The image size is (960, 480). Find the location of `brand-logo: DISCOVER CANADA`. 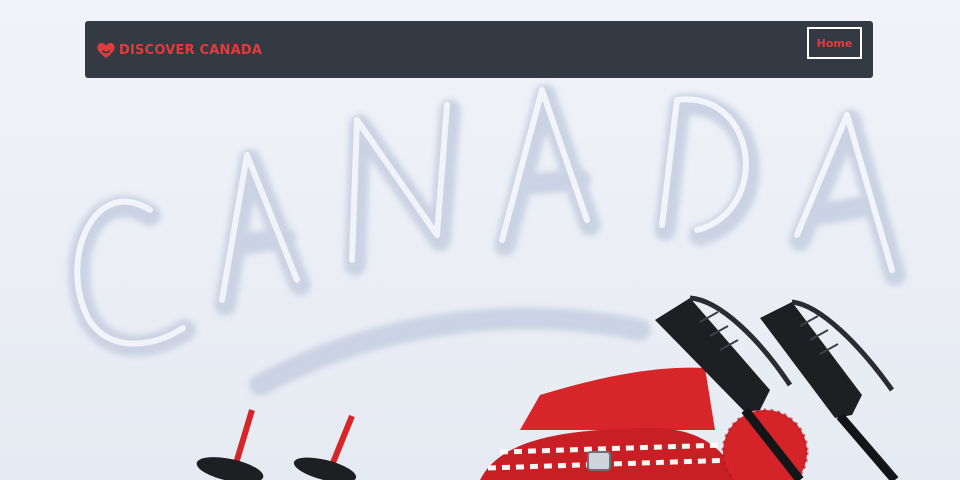

brand-logo: DISCOVER CANADA is located at coordinates (179, 50).